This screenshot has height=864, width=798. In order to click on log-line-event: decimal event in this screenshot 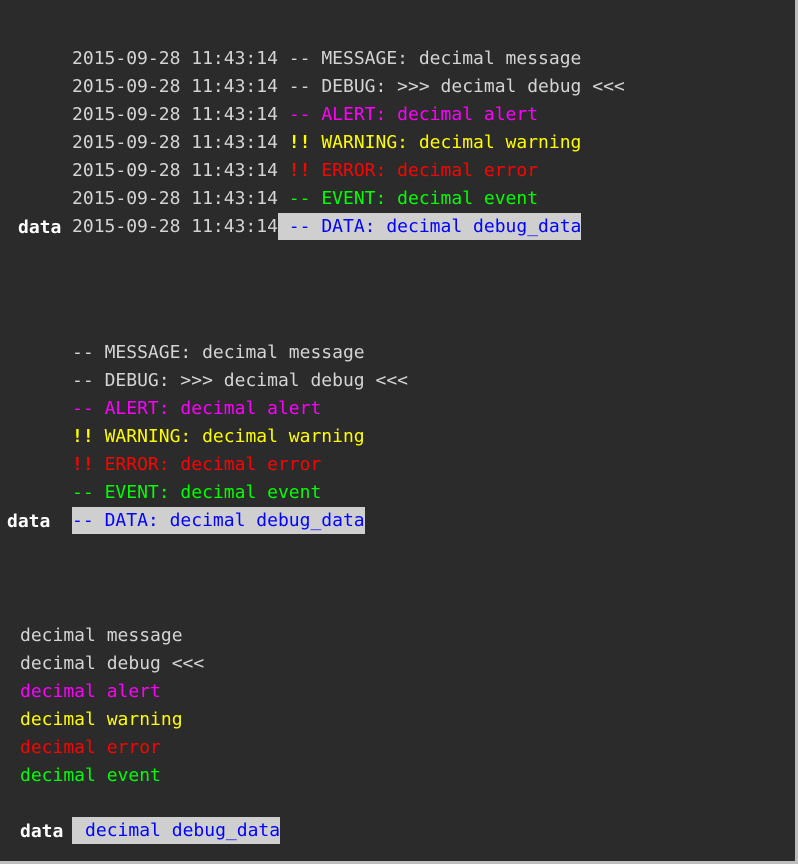, I will do `click(90, 775)`.